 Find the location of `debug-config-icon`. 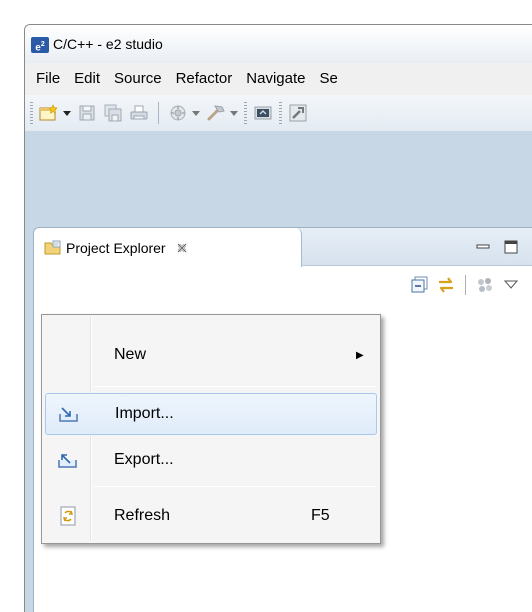

debug-config-icon is located at coordinates (263, 113).